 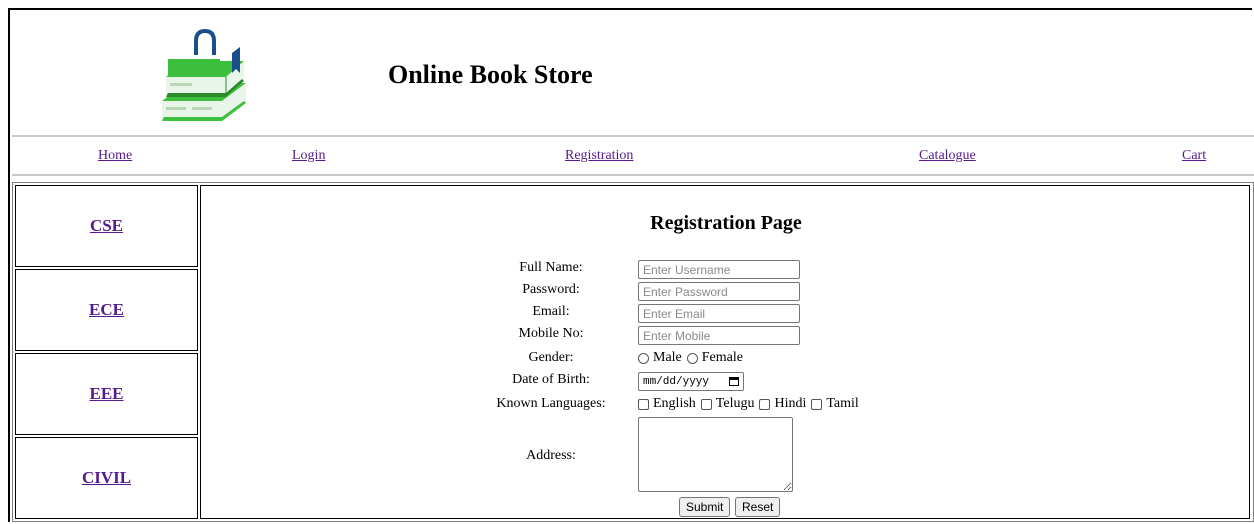 What do you see at coordinates (947, 156) in the screenshot?
I see `nav-catalogue-link: Catalogue` at bounding box center [947, 156].